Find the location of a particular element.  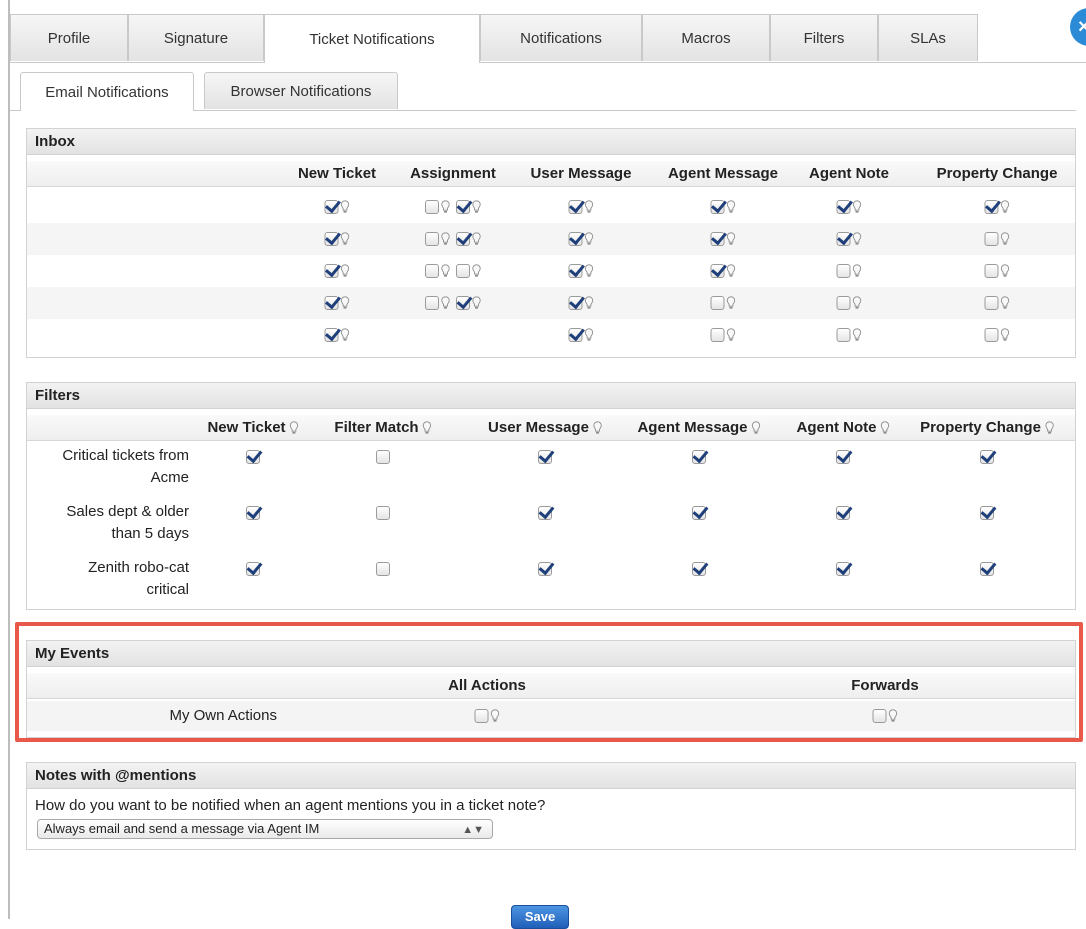

tab-filters: Filters is located at coordinates (824, 37).